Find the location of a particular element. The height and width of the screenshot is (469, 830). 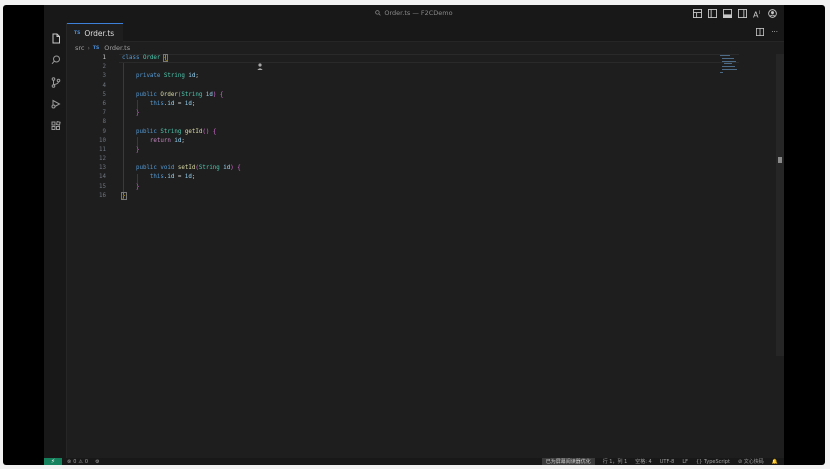

toggle-panel-icon is located at coordinates (727, 13).